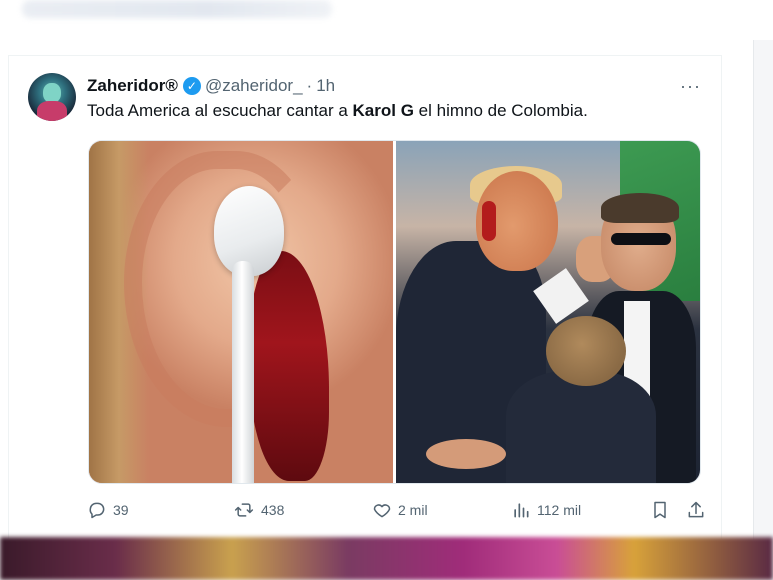 The width and height of the screenshot is (773, 580). What do you see at coordinates (521, 510) in the screenshot?
I see `analytics-icon` at bounding box center [521, 510].